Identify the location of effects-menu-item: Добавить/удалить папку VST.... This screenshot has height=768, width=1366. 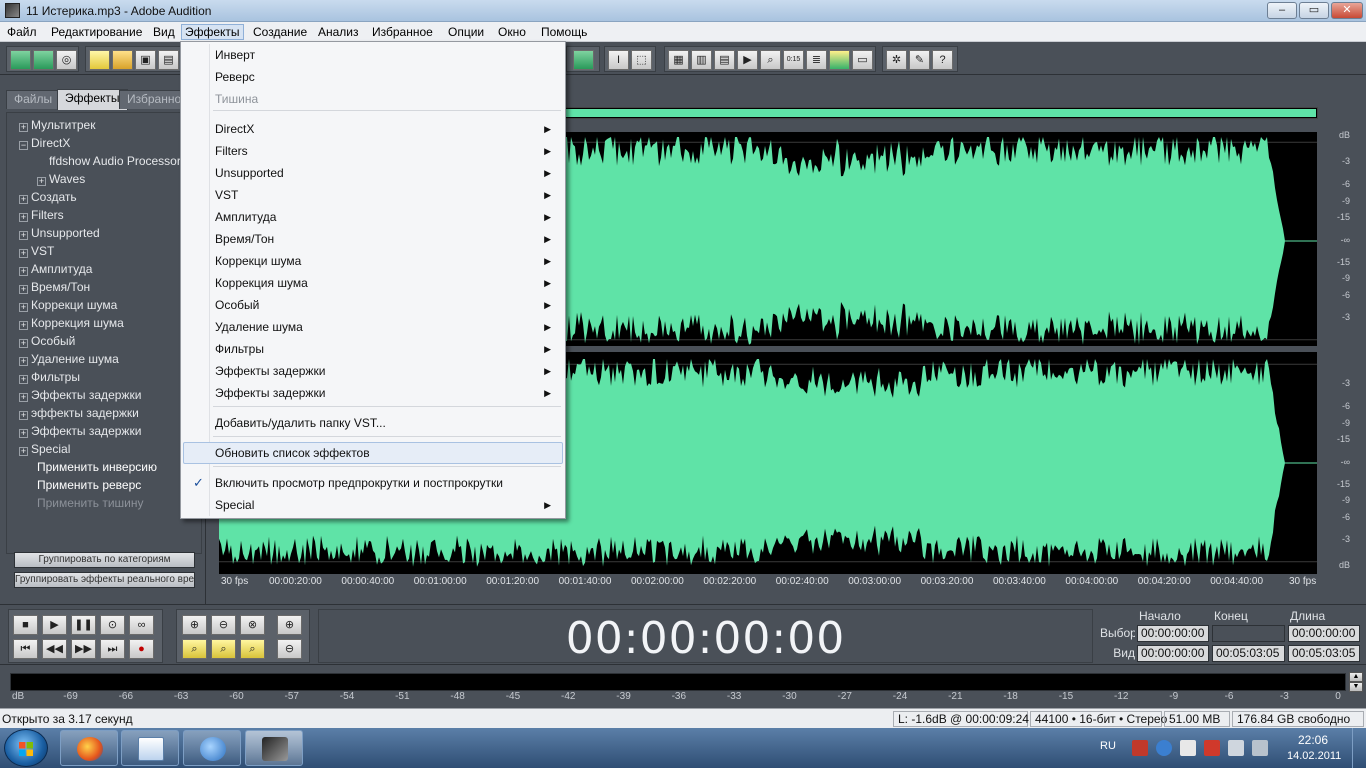
(373, 423).